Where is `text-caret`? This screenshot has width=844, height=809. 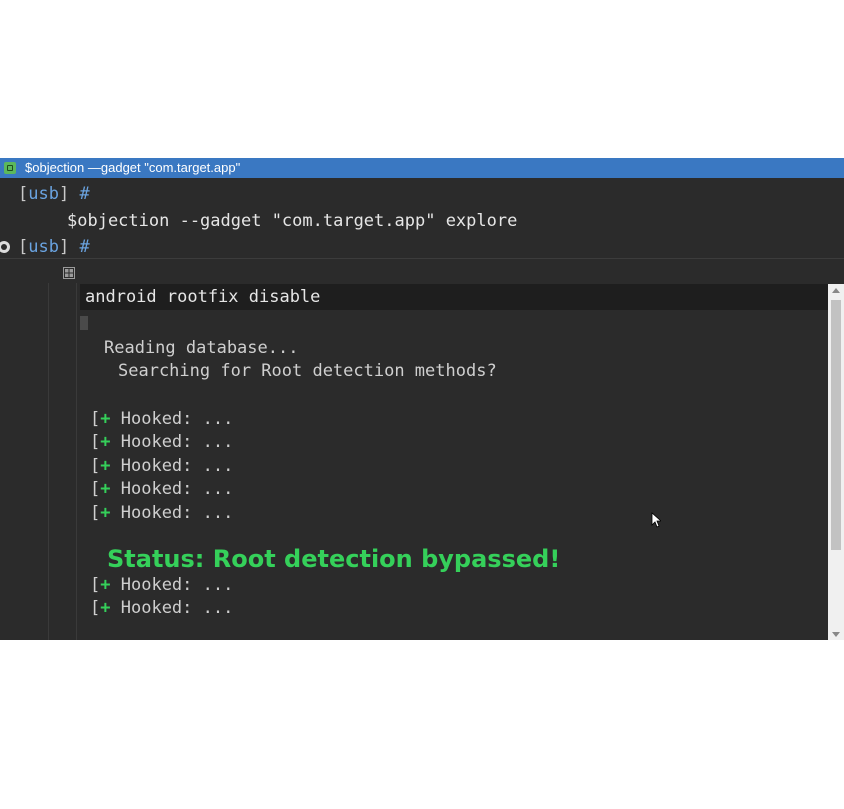
text-caret is located at coordinates (84, 323).